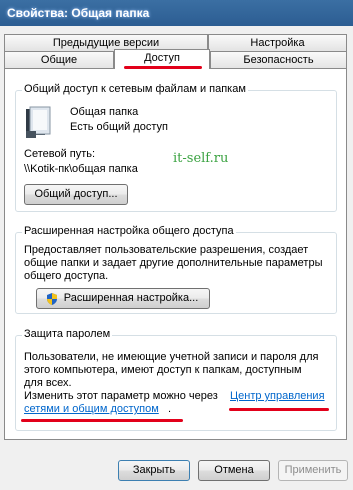  I want to click on network-sharing-legend: Общий доступ к сетевым файлам и папкам, so click(135, 89).